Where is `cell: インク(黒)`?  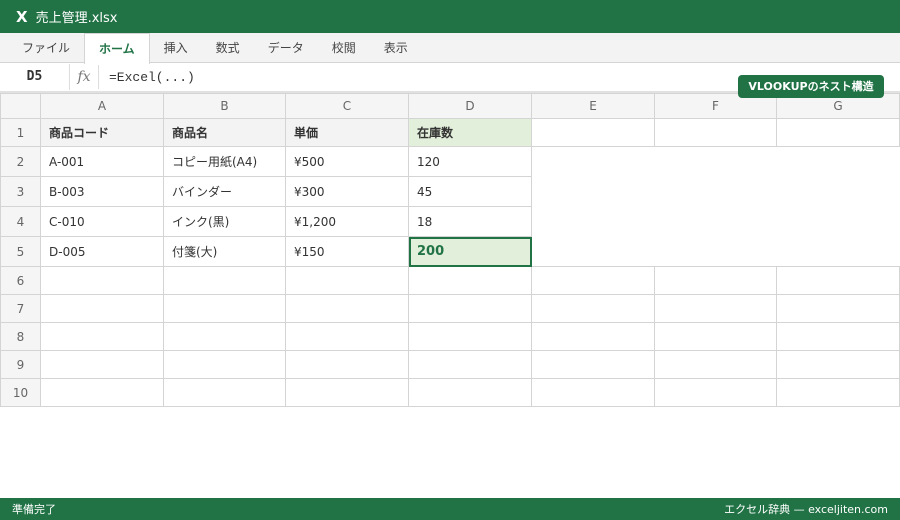
cell: インク(黒) is located at coordinates (224, 221).